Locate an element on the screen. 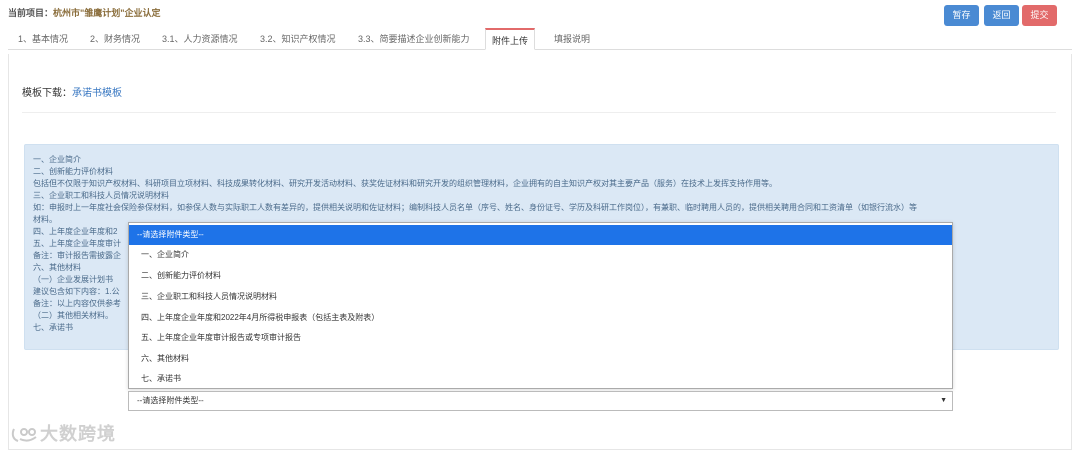 Image resolution: width=1080 pixels, height=455 pixels. tab-innovation: 3.3、简要描述企业创新能力 is located at coordinates (414, 39).